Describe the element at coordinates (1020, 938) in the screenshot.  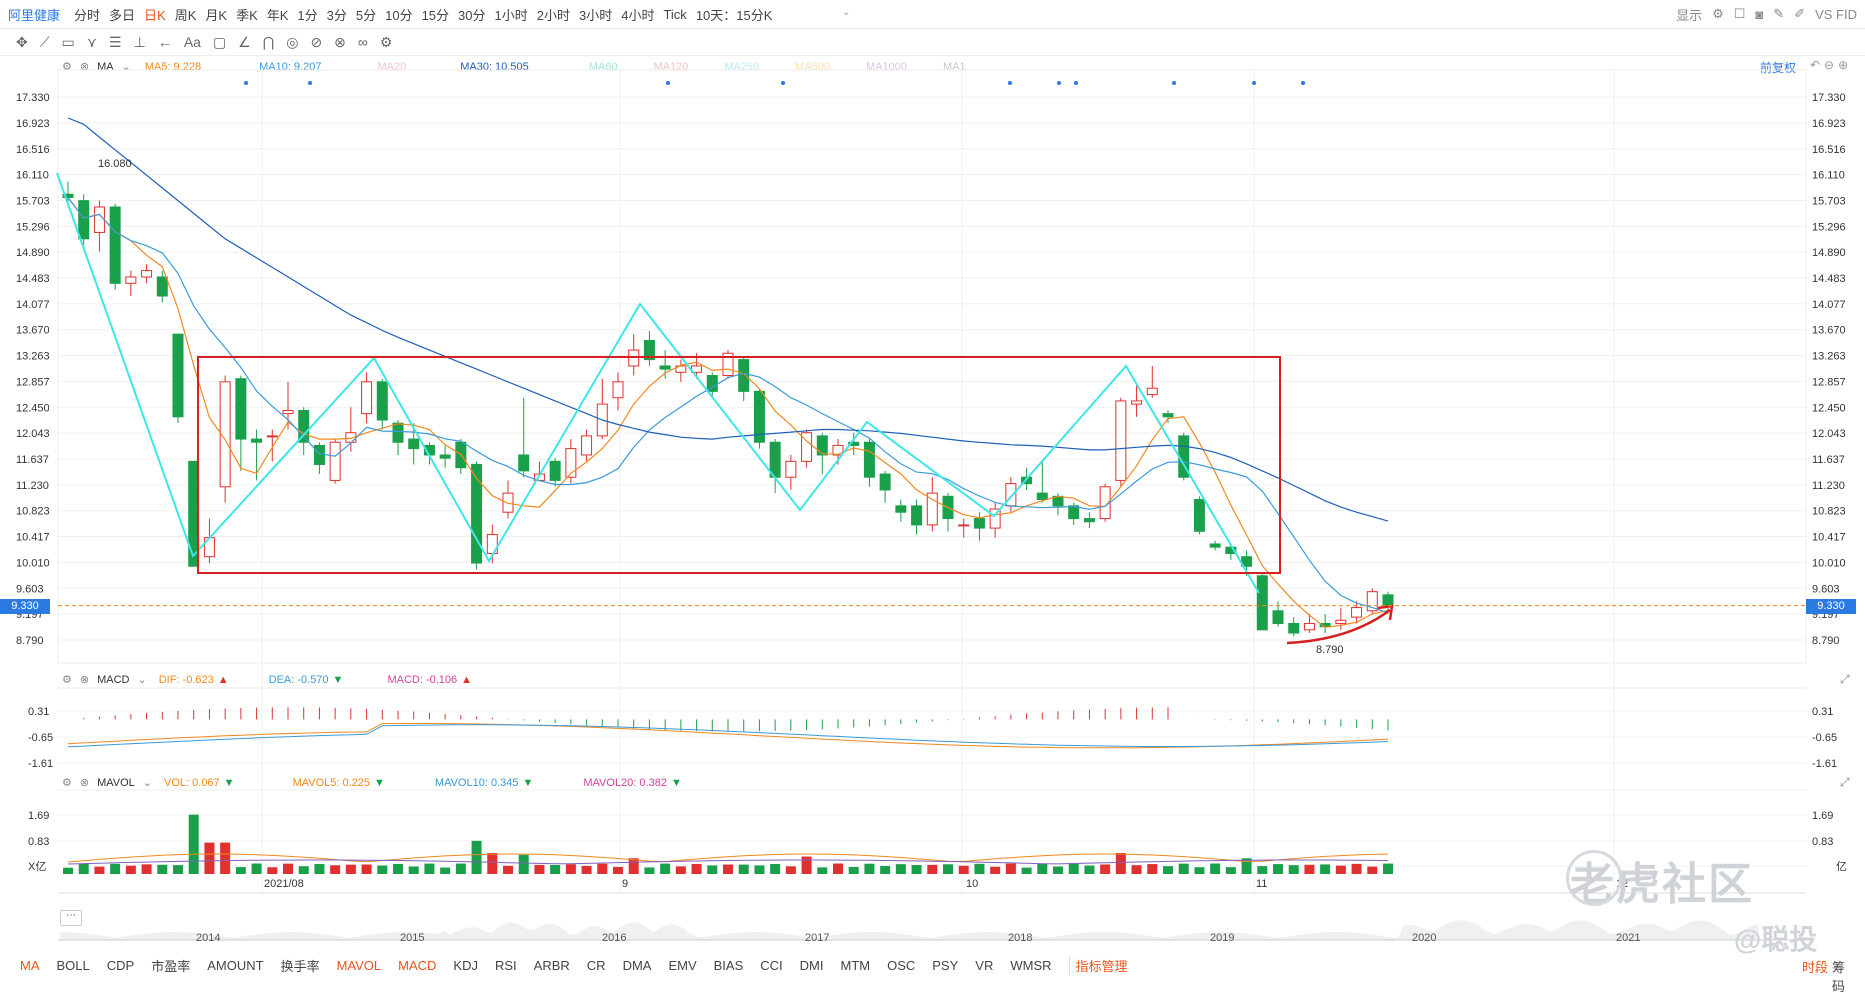
I see `navigator-year: 2018` at that location.